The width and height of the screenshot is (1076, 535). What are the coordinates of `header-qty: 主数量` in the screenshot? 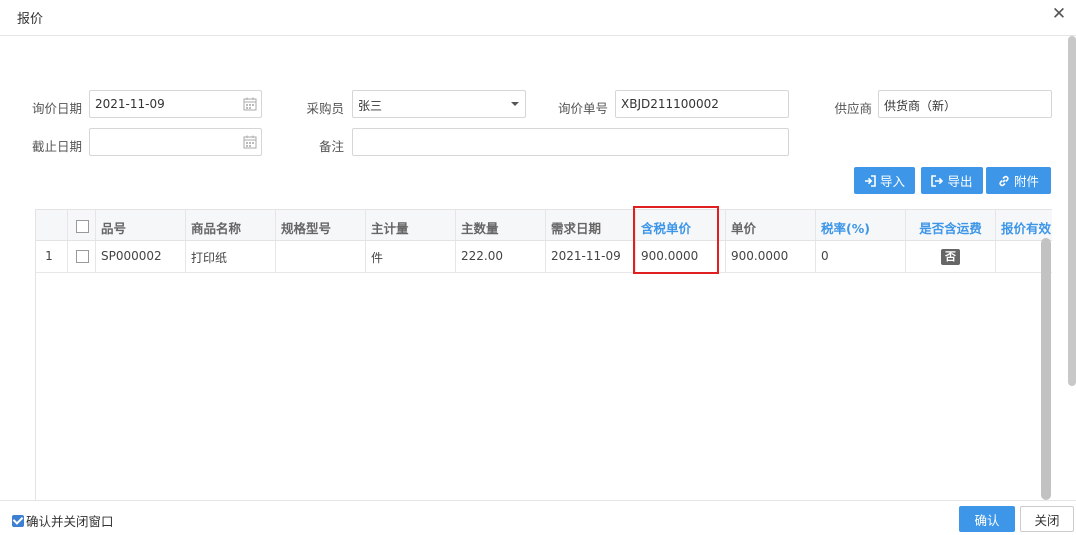 It's located at (501, 225).